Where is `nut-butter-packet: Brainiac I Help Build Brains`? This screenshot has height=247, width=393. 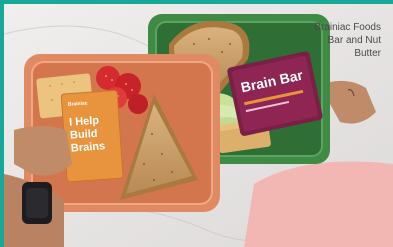
nut-butter-packet: Brainiac I Help Build Brains is located at coordinates (92, 136).